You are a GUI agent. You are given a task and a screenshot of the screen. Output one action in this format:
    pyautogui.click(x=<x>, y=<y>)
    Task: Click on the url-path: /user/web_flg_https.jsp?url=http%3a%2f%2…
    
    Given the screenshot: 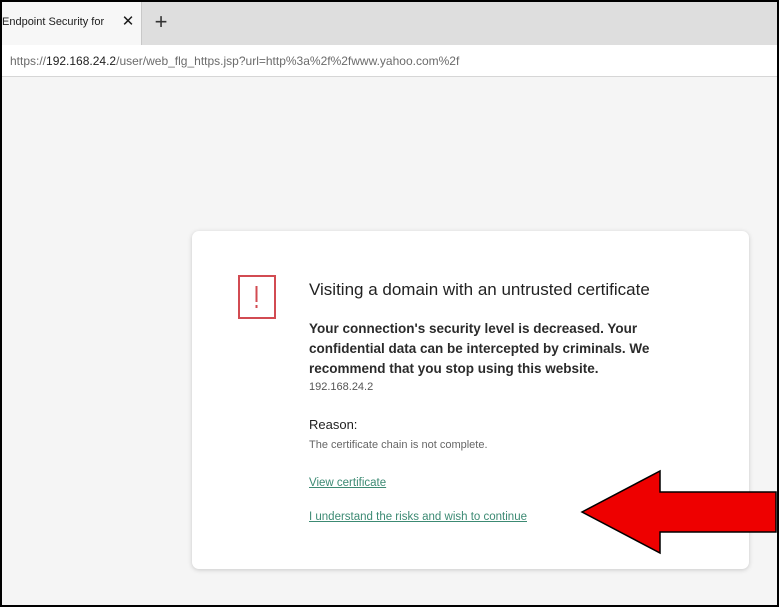 What is the action you would take?
    pyautogui.click(x=288, y=61)
    